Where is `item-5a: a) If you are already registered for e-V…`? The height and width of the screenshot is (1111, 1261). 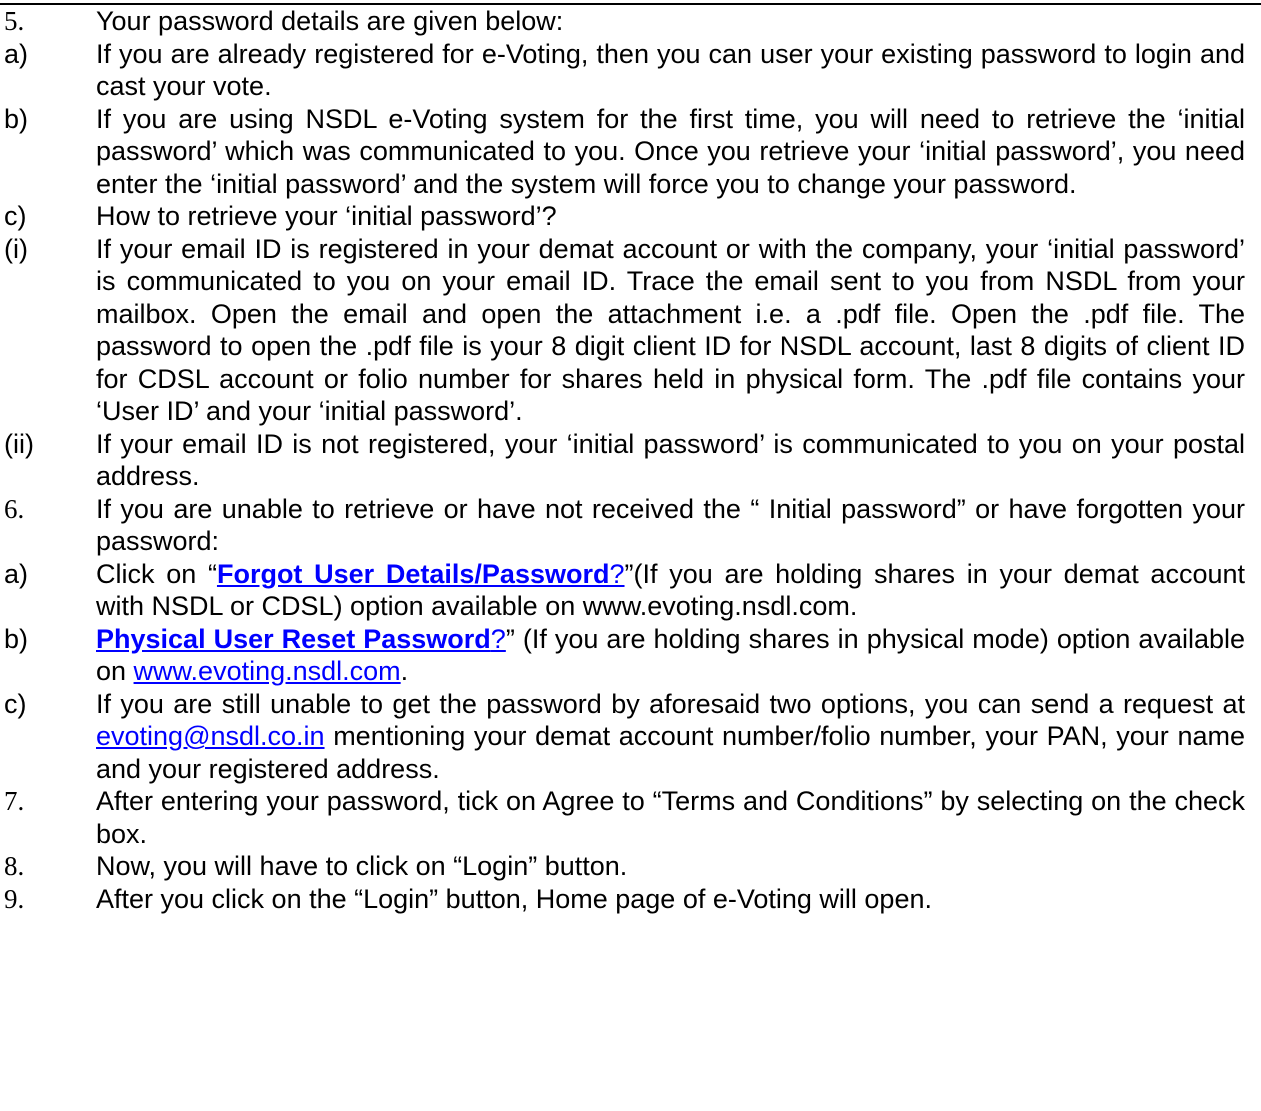
item-5a: a) If you are already registered for e-V… is located at coordinates (630, 70).